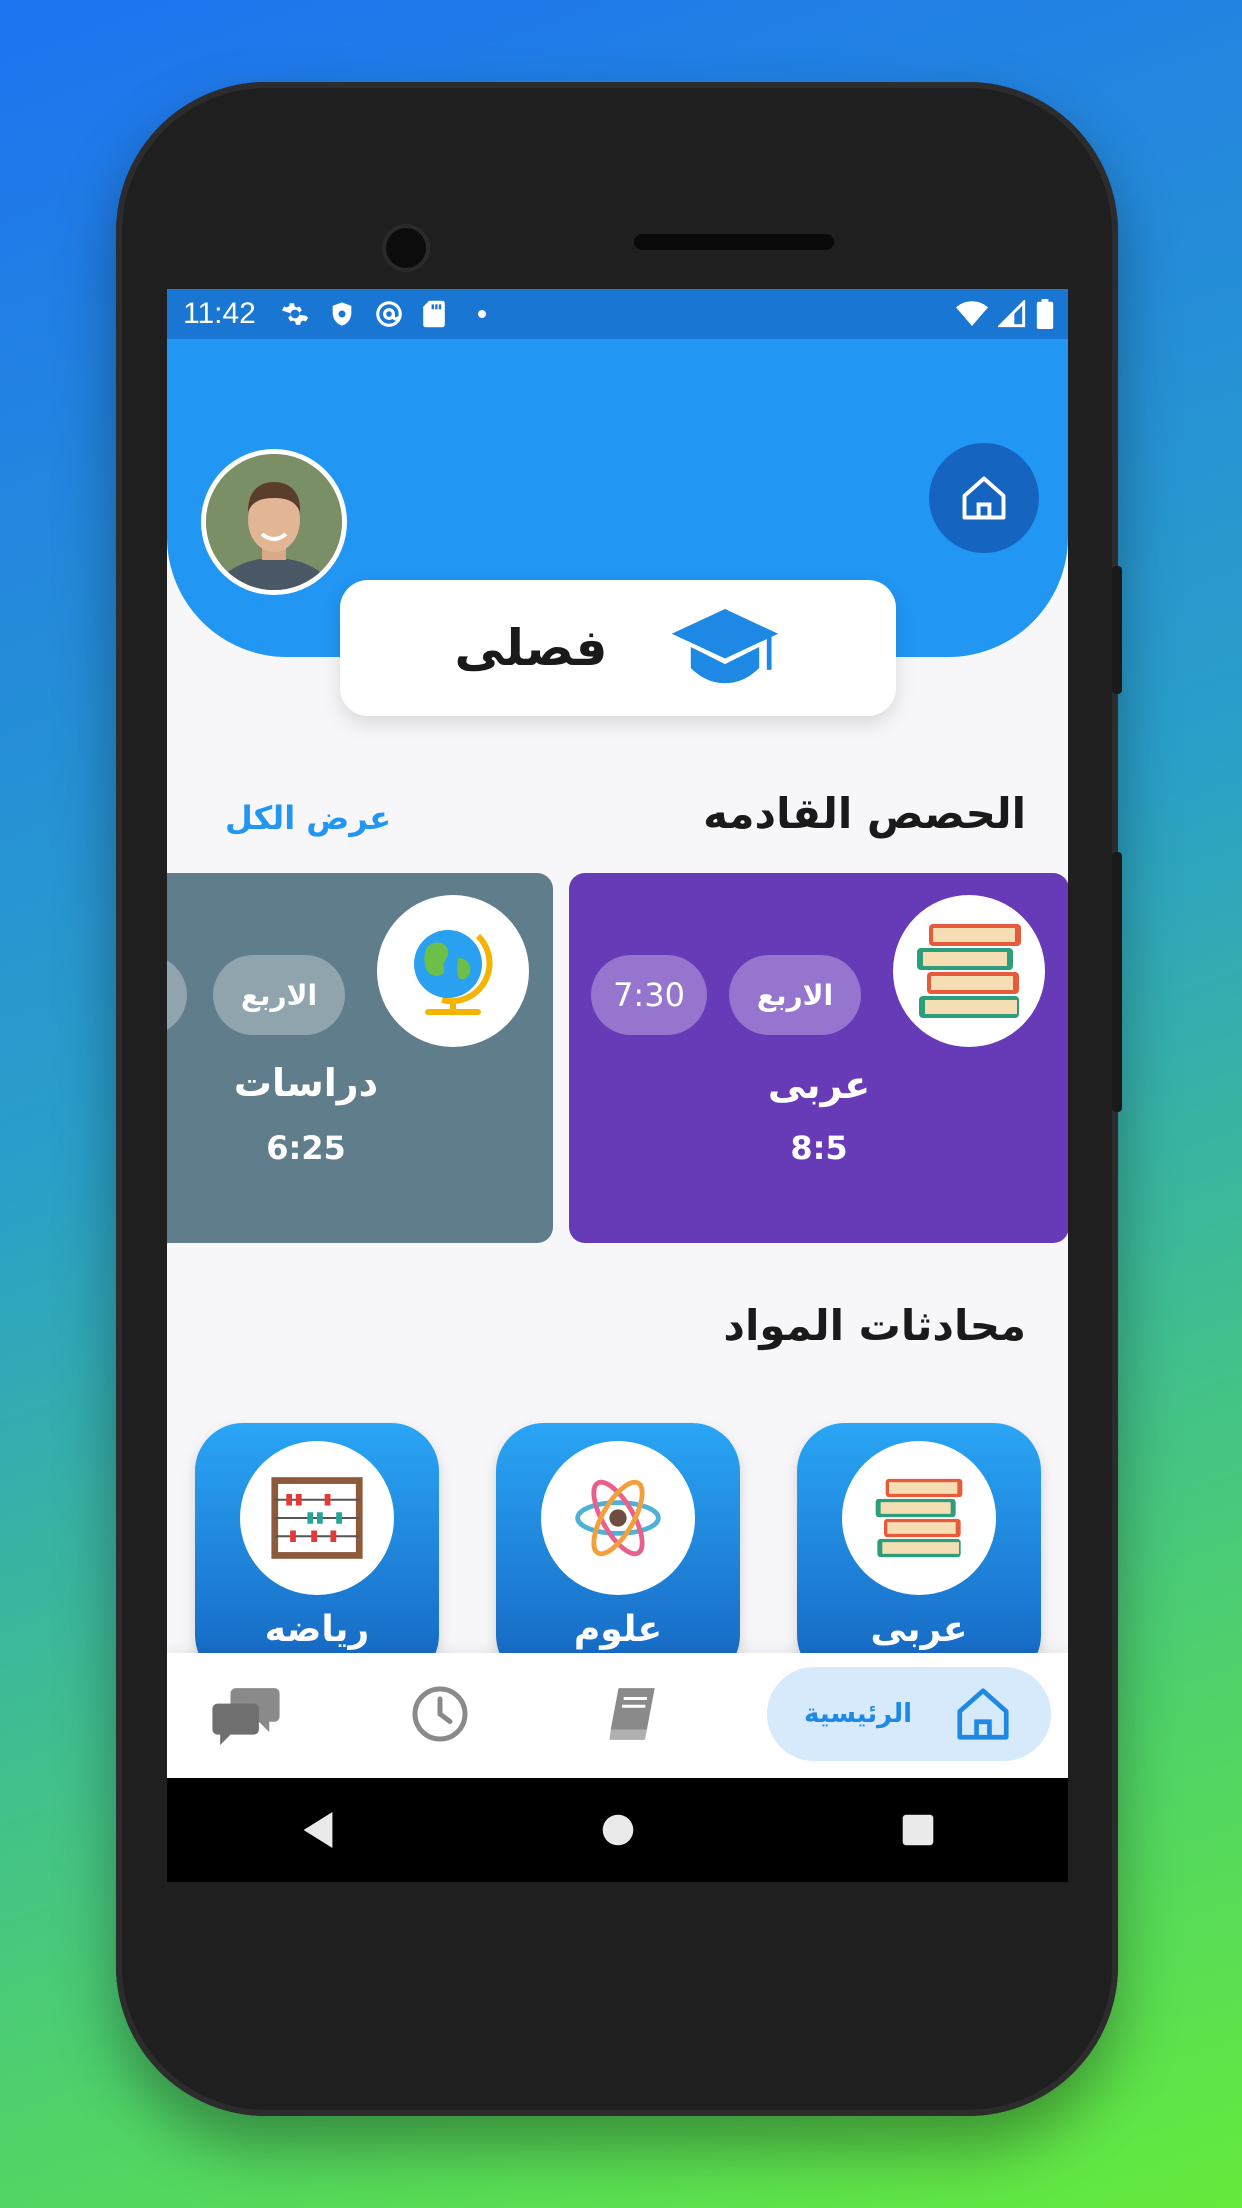 Image resolution: width=1242 pixels, height=2208 pixels. What do you see at coordinates (317, 1518) in the screenshot?
I see `abacus-icon` at bounding box center [317, 1518].